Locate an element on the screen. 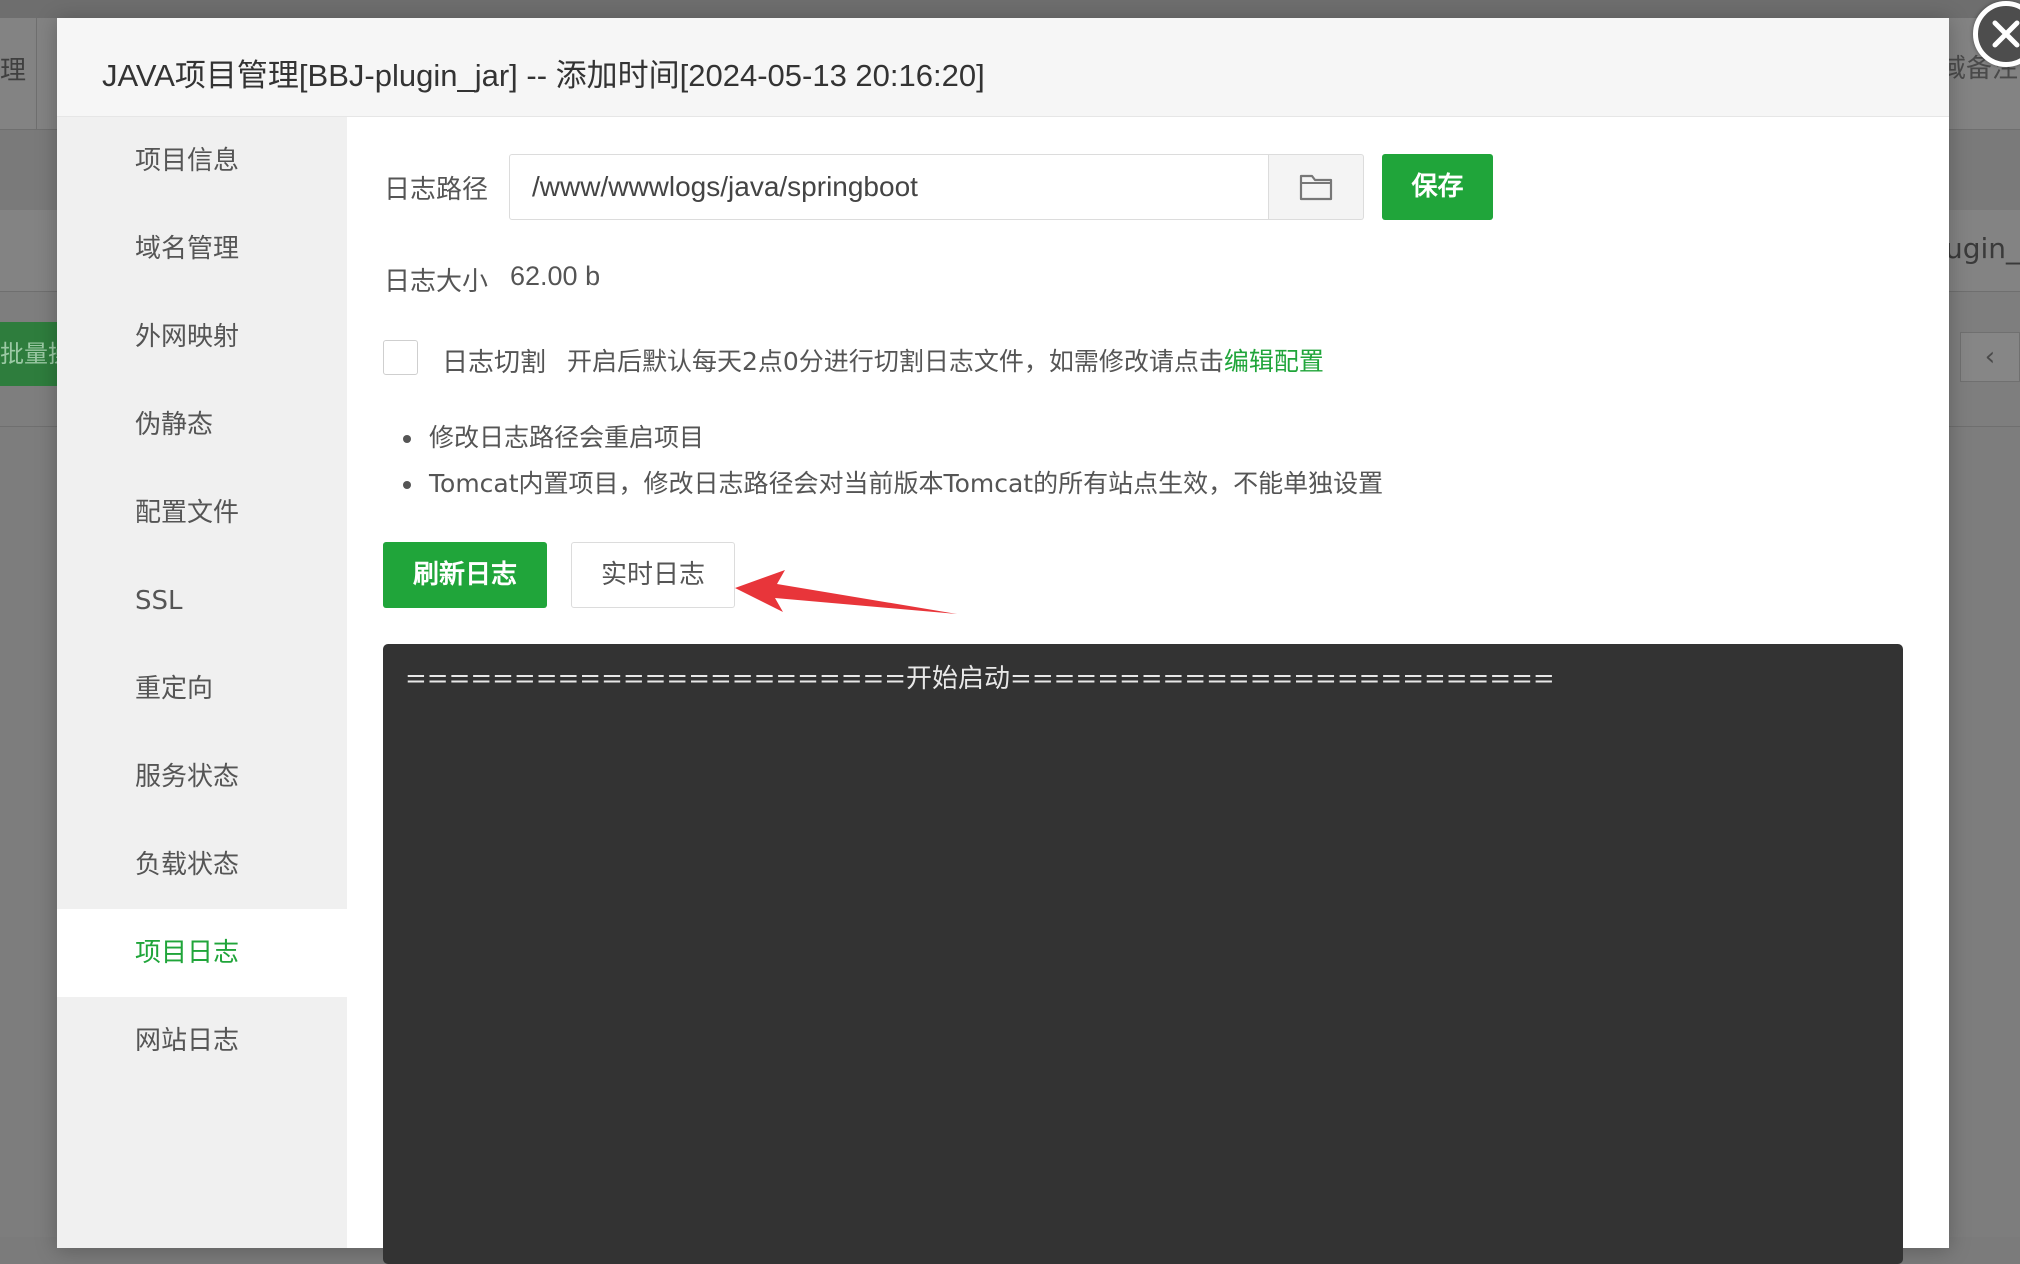 The height and width of the screenshot is (1264, 2020). log-rotate-hint: 开启后默认每天2点0分进行切割日志文件，如需修改请点击编辑配置 is located at coordinates (945, 360).